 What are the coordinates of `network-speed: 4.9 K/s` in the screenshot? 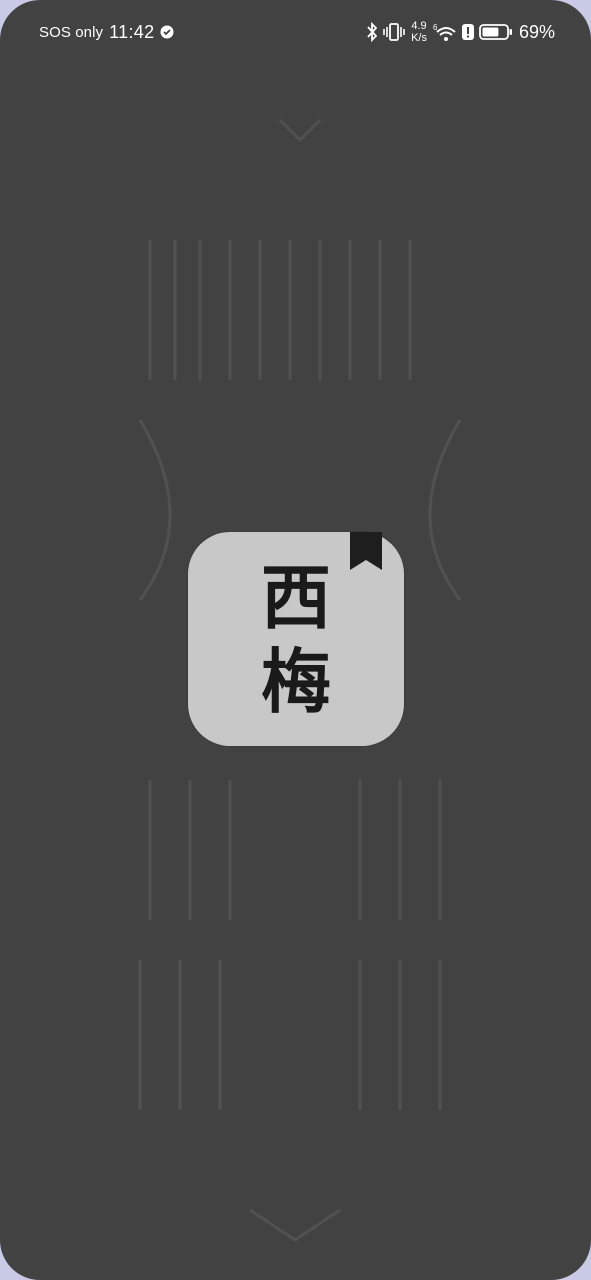 It's located at (419, 32).